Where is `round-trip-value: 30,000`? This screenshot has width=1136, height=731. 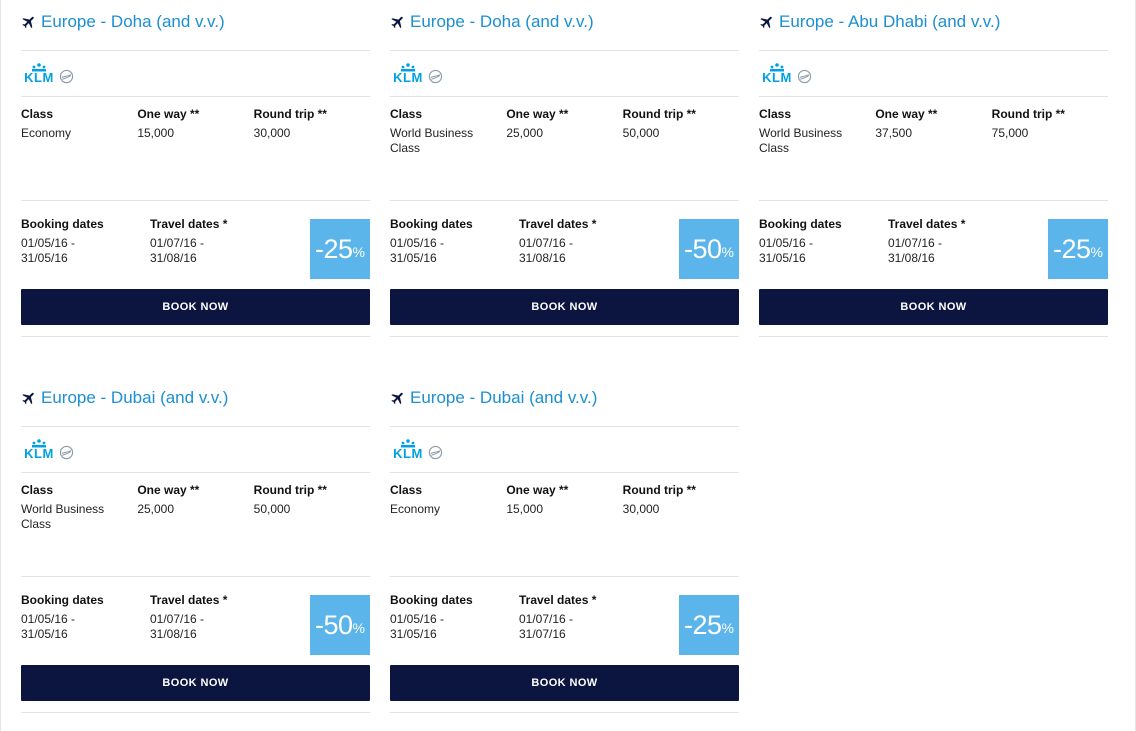
round-trip-value: 30,000 is located at coordinates (272, 133).